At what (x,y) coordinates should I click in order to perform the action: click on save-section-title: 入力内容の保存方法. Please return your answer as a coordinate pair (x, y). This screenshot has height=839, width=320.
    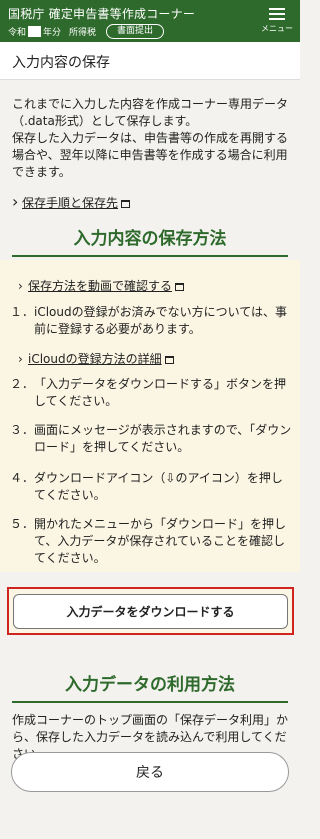
    Looking at the image, I should click on (150, 240).